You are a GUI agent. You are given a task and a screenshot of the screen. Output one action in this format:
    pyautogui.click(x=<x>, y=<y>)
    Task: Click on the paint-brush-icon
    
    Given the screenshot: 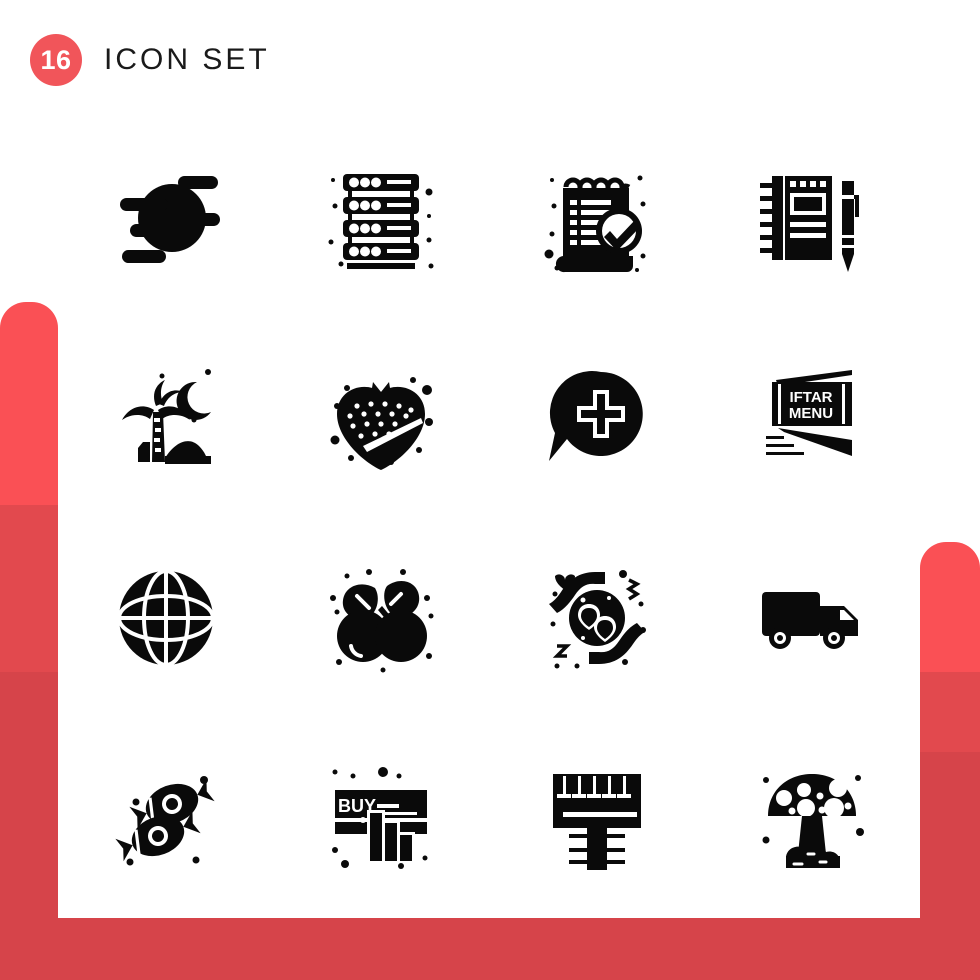 What is the action you would take?
    pyautogui.click(x=596, y=822)
    